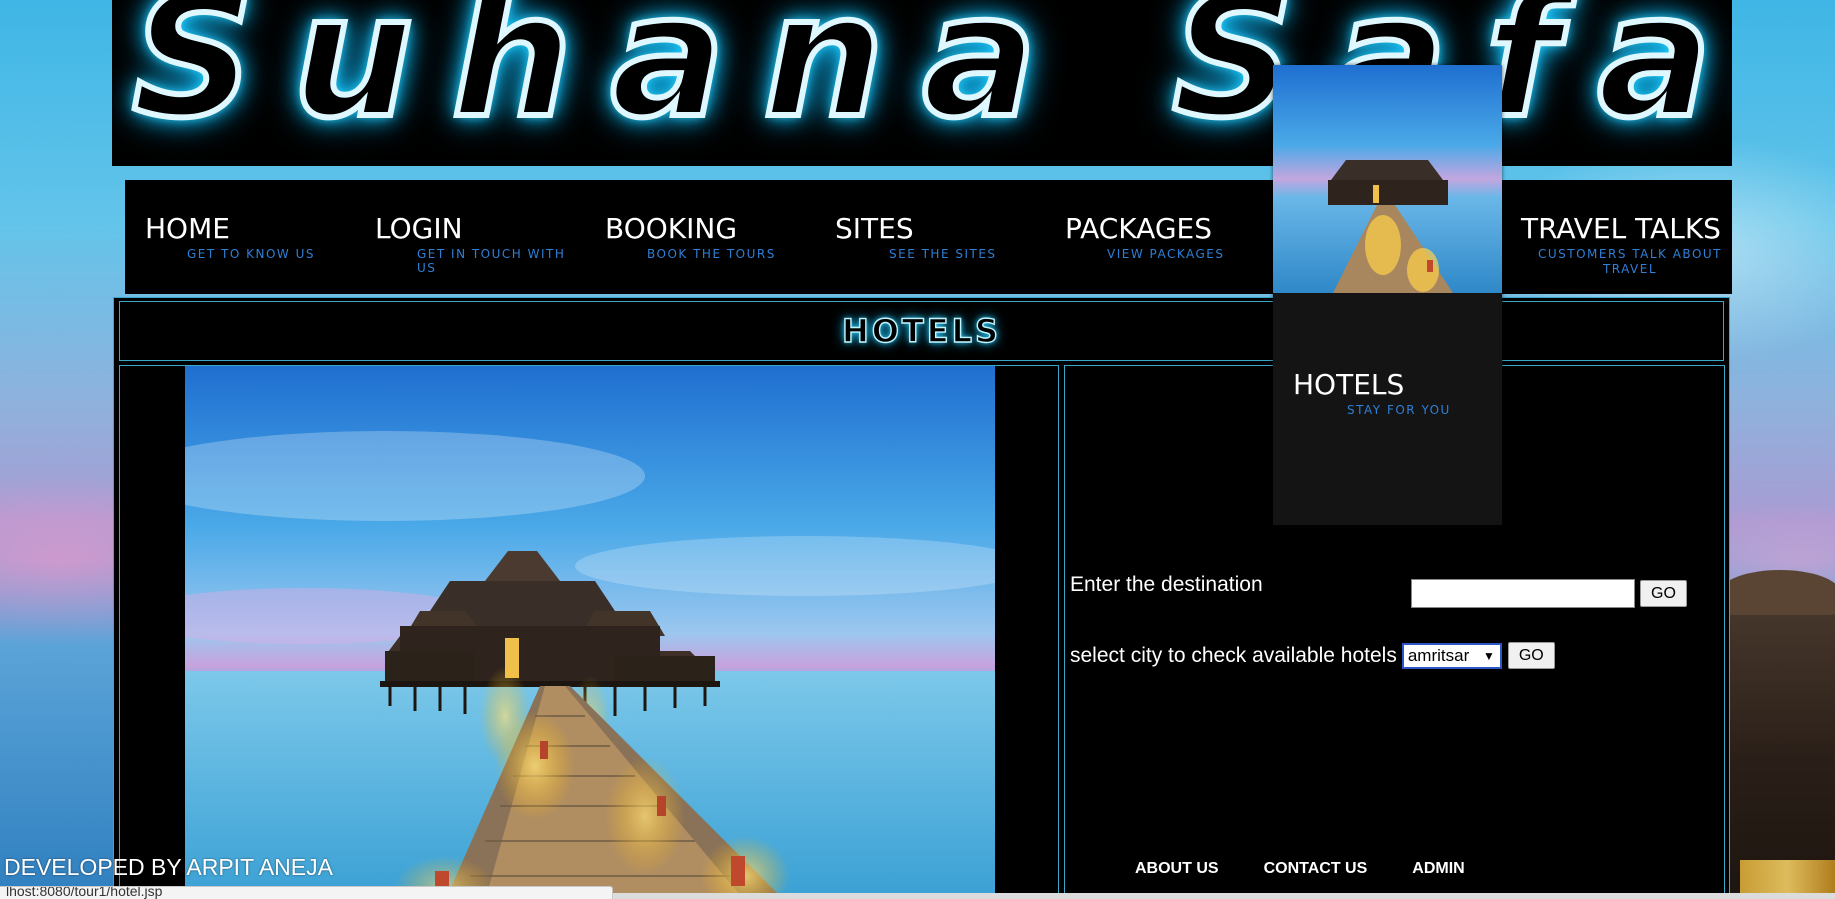 The height and width of the screenshot is (899, 1835). Describe the element at coordinates (942, 236) in the screenshot. I see `nav-item-sites: SITES SEE THE SITES` at that location.